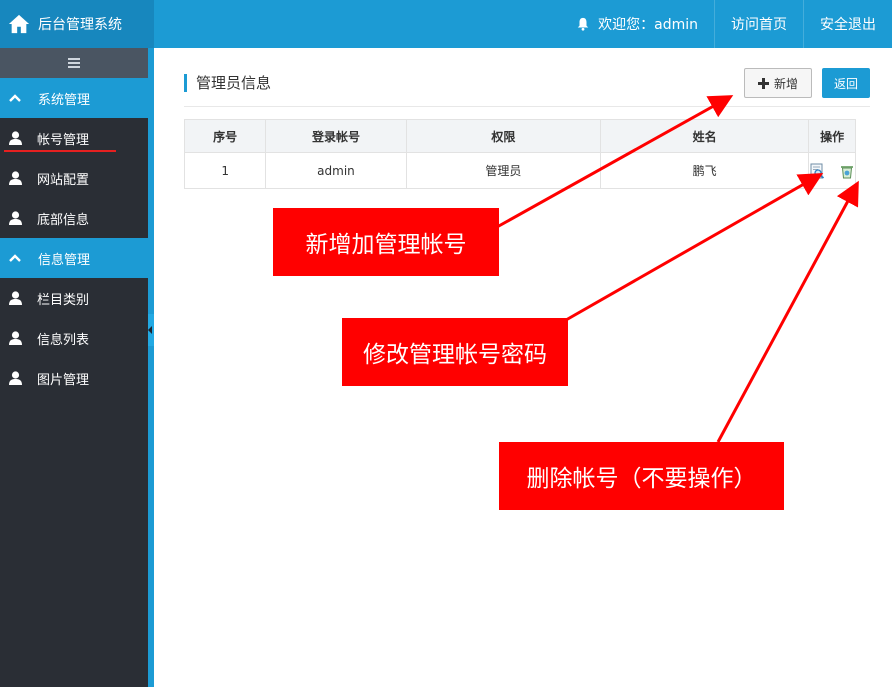 The width and height of the screenshot is (892, 687). What do you see at coordinates (832, 136) in the screenshot?
I see `column-header: 操作` at bounding box center [832, 136].